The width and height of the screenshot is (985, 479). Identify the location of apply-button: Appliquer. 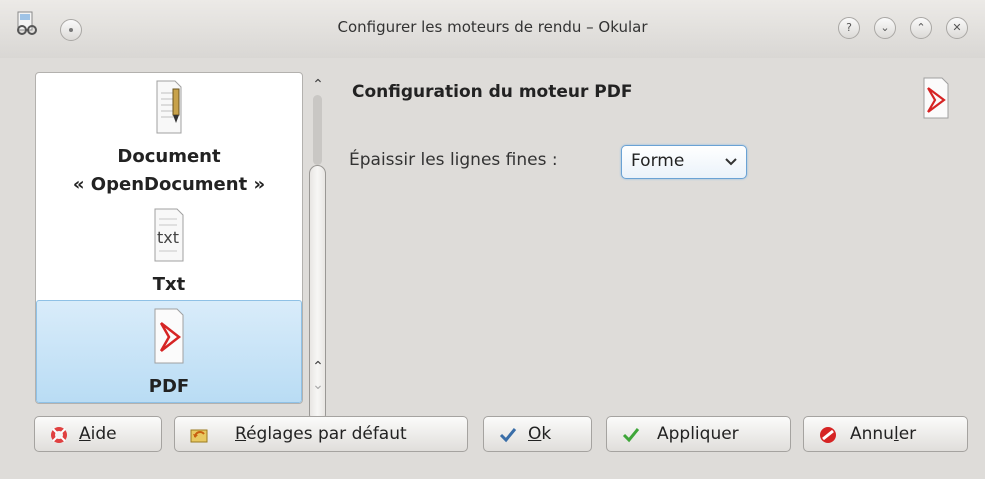
(698, 434).